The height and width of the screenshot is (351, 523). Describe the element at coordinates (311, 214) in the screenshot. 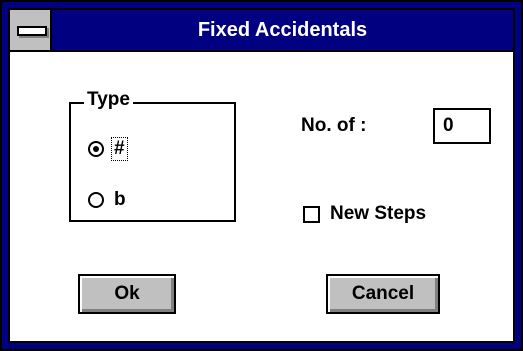

I see `new-steps-checkbox-box` at that location.